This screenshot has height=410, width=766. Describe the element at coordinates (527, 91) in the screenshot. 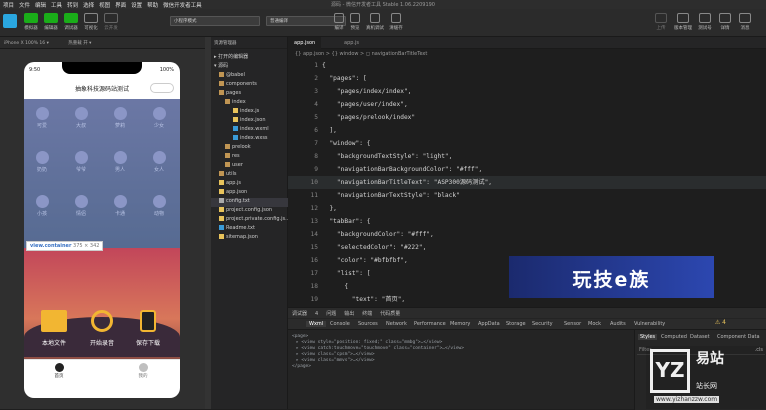

I see `code-line: 3 "pages/index/index",` at that location.